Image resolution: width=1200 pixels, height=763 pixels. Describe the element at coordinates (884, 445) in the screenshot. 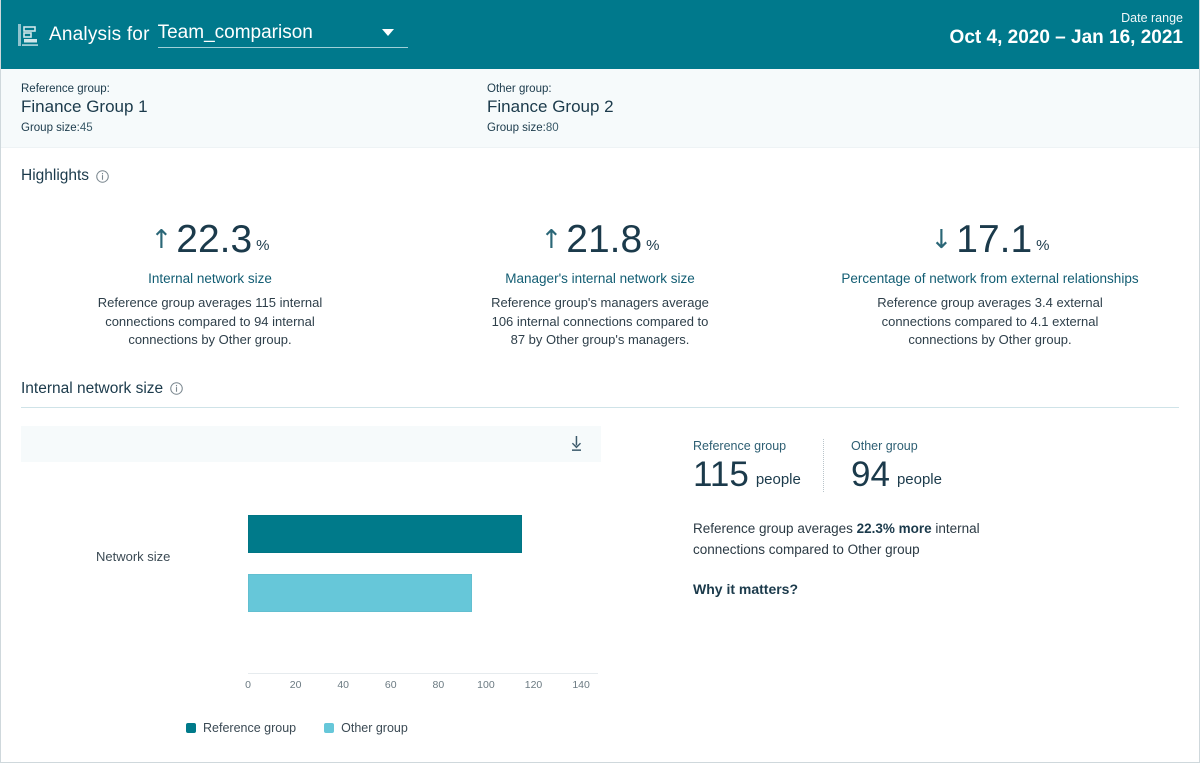

I see `stat-other-kicker: Other group` at that location.